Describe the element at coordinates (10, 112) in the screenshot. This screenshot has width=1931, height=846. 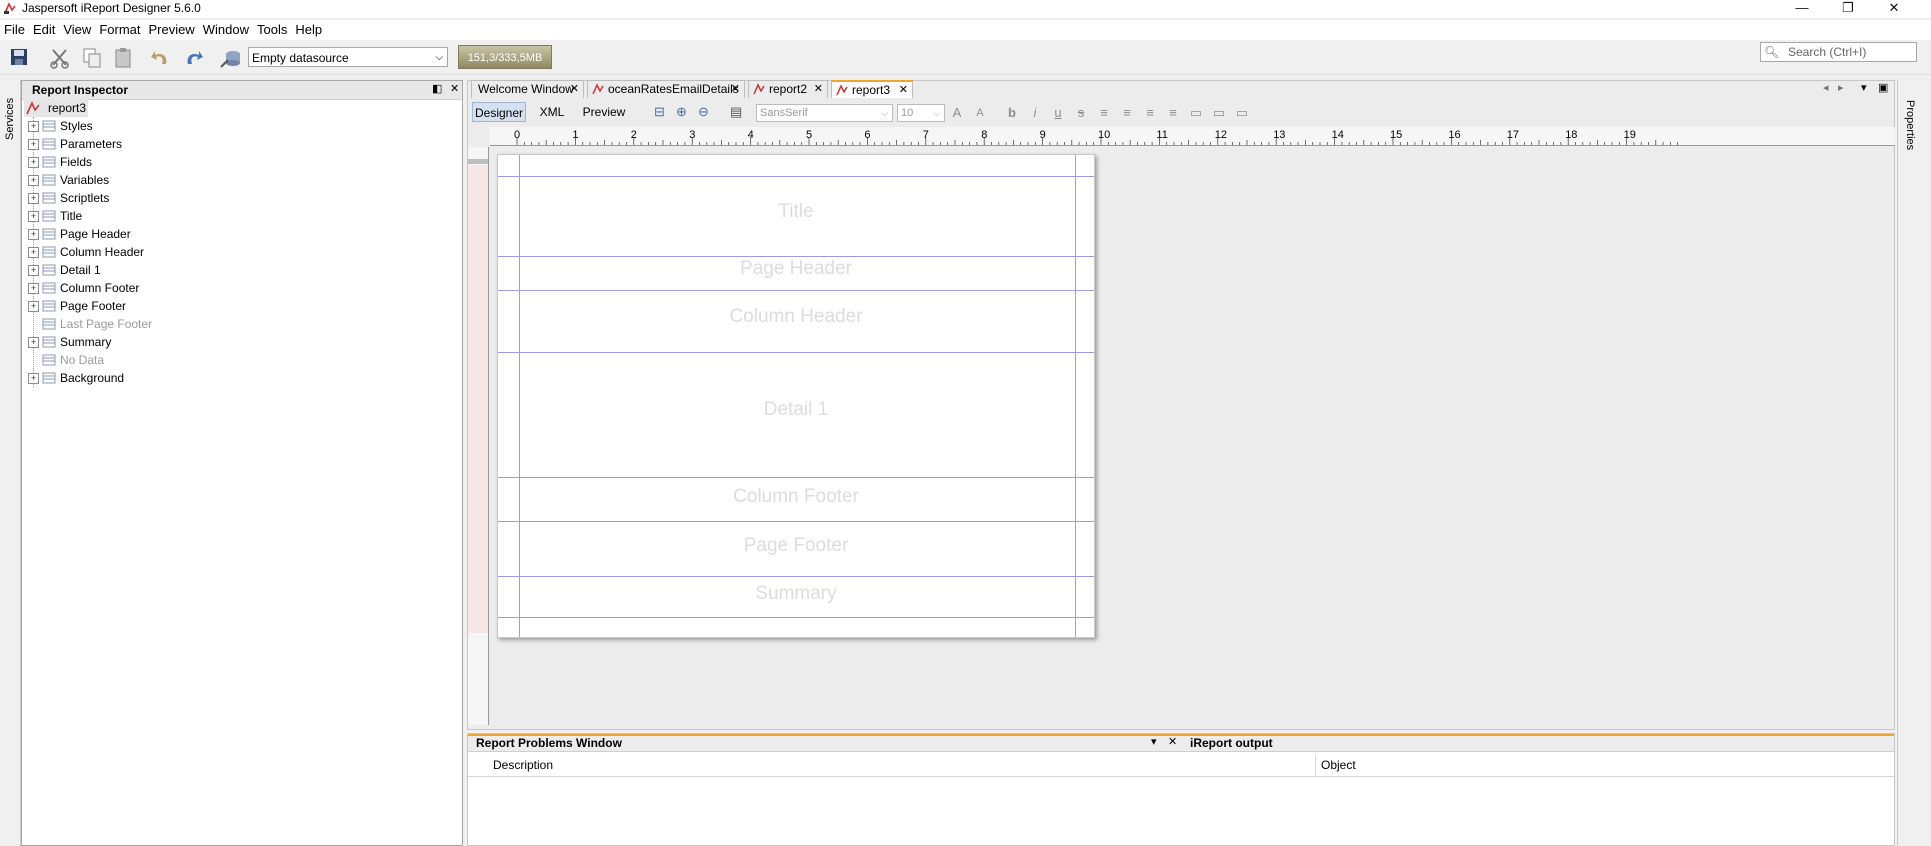
I see `services-tab: Services` at that location.